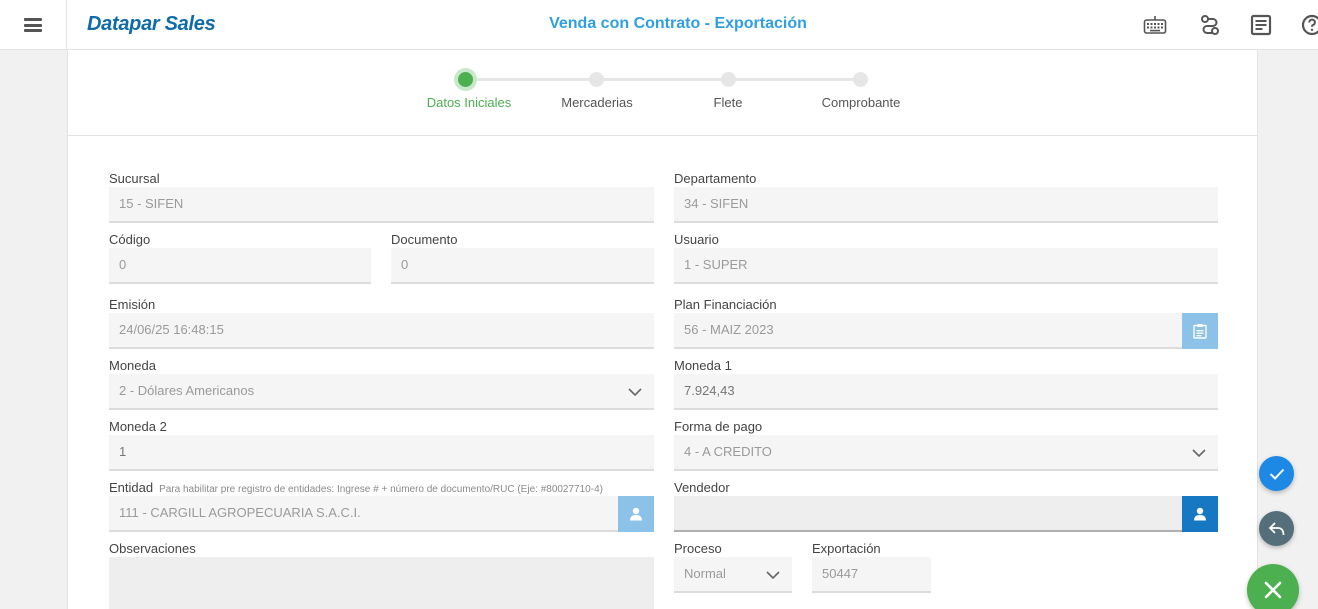  What do you see at coordinates (381, 453) in the screenshot?
I see `moneda2-field: 1` at bounding box center [381, 453].